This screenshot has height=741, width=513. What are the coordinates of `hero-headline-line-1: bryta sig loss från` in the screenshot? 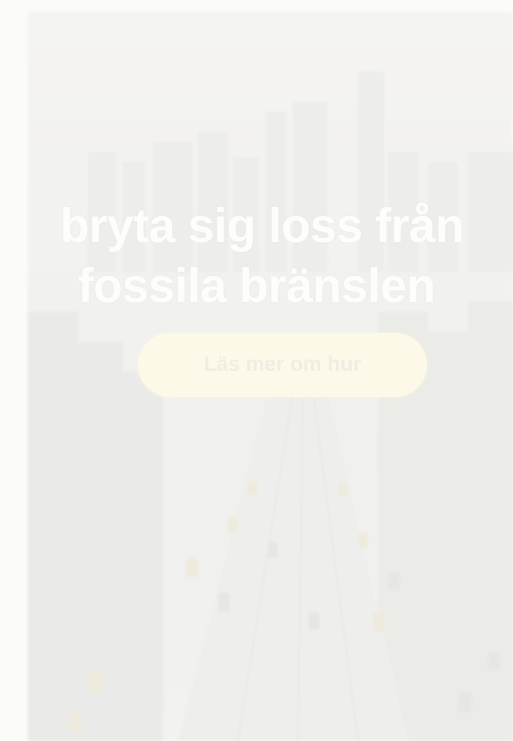 It's located at (262, 226).